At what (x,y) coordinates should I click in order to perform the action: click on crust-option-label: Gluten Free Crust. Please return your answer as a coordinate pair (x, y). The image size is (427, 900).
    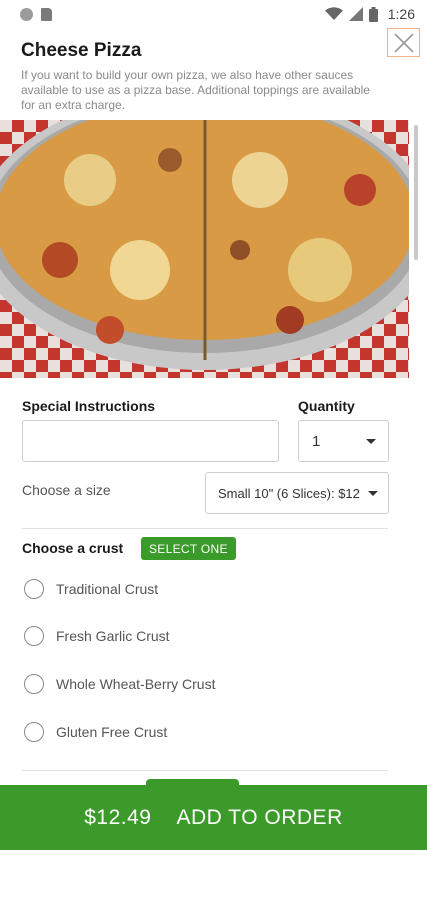
    Looking at the image, I should click on (112, 732).